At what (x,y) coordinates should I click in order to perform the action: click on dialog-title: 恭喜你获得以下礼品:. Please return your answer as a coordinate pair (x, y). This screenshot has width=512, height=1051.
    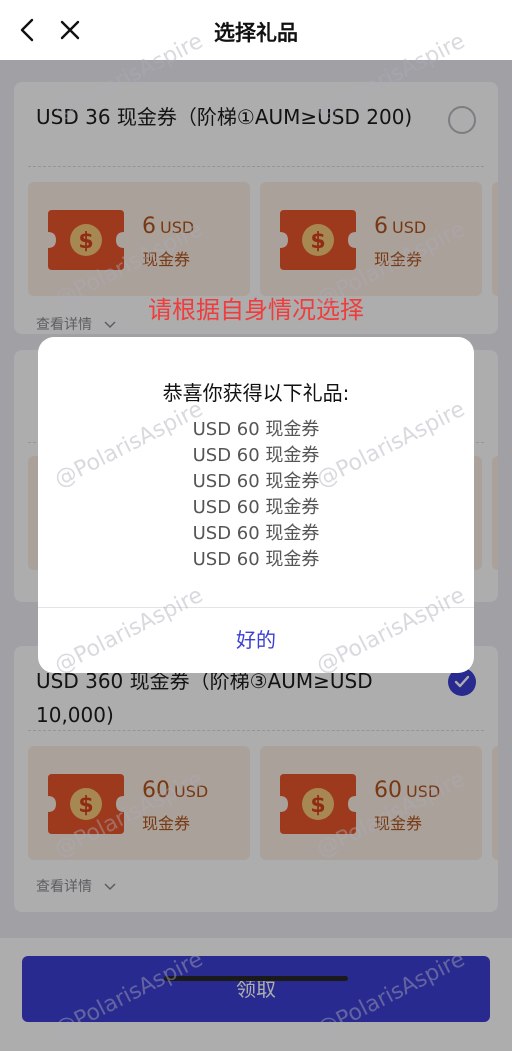
    Looking at the image, I should click on (256, 393).